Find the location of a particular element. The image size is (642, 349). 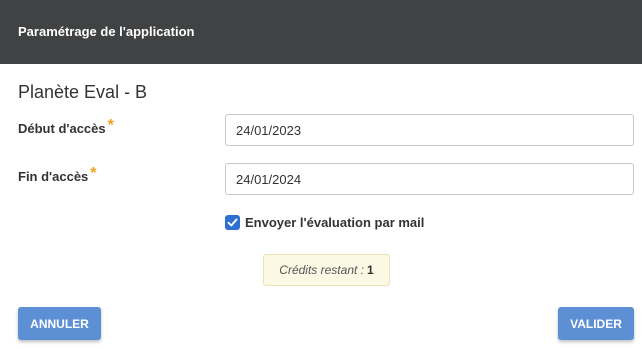

credits-remaining-badge: Crédits restant : 1 is located at coordinates (326, 270).